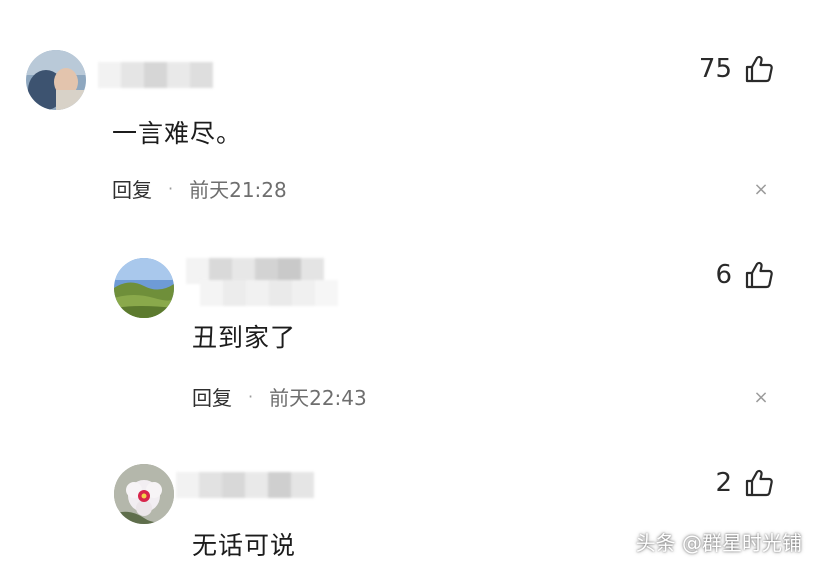 The image size is (822, 572). What do you see at coordinates (723, 483) in the screenshot?
I see `like-count: 2` at bounding box center [723, 483].